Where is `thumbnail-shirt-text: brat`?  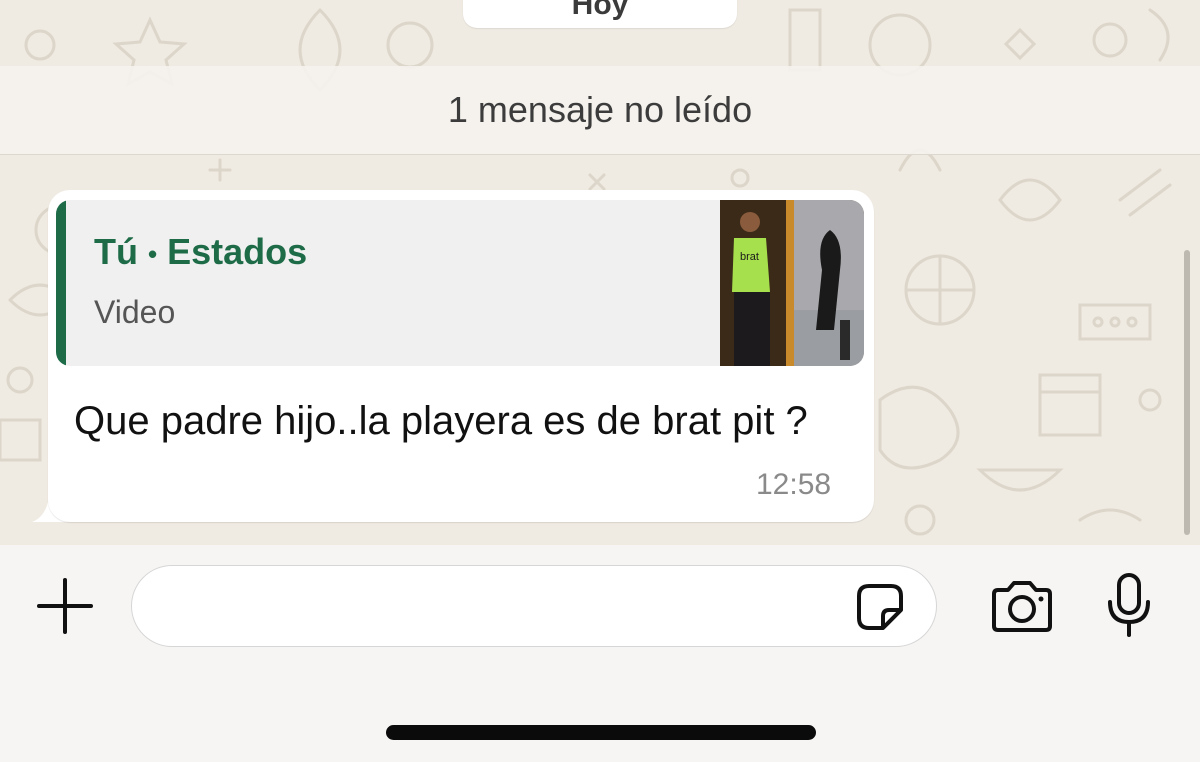
thumbnail-shirt-text: brat is located at coordinates (749, 257).